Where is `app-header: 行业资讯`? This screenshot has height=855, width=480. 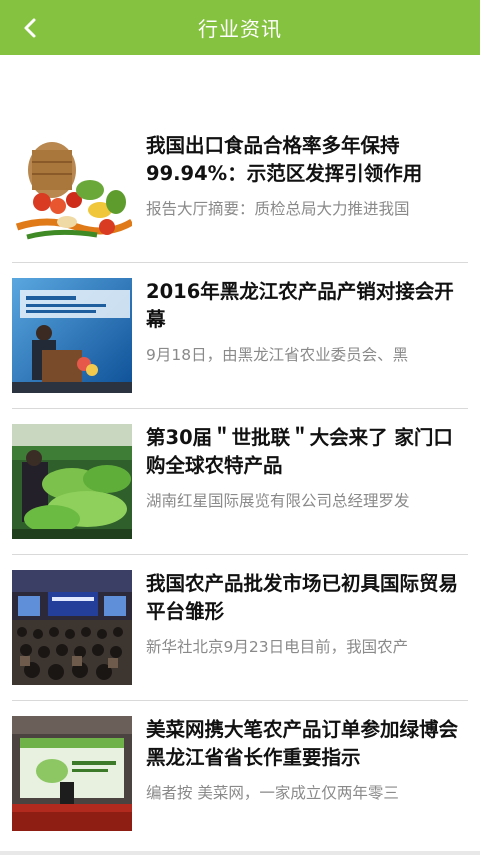 app-header: 行业资讯 is located at coordinates (240, 27).